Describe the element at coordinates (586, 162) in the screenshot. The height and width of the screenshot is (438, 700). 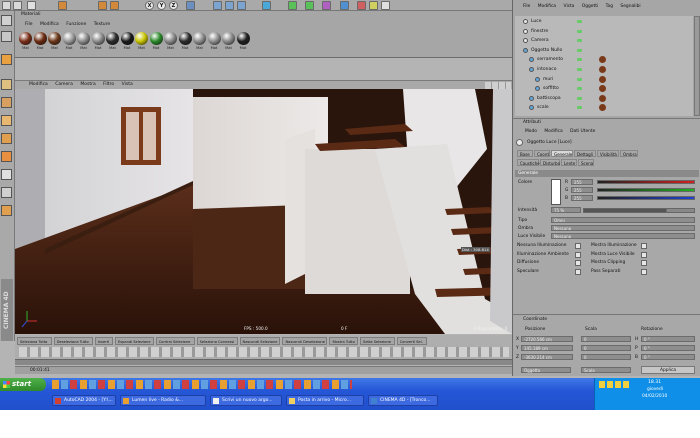
I see `attributes-tab: Scena` at that location.